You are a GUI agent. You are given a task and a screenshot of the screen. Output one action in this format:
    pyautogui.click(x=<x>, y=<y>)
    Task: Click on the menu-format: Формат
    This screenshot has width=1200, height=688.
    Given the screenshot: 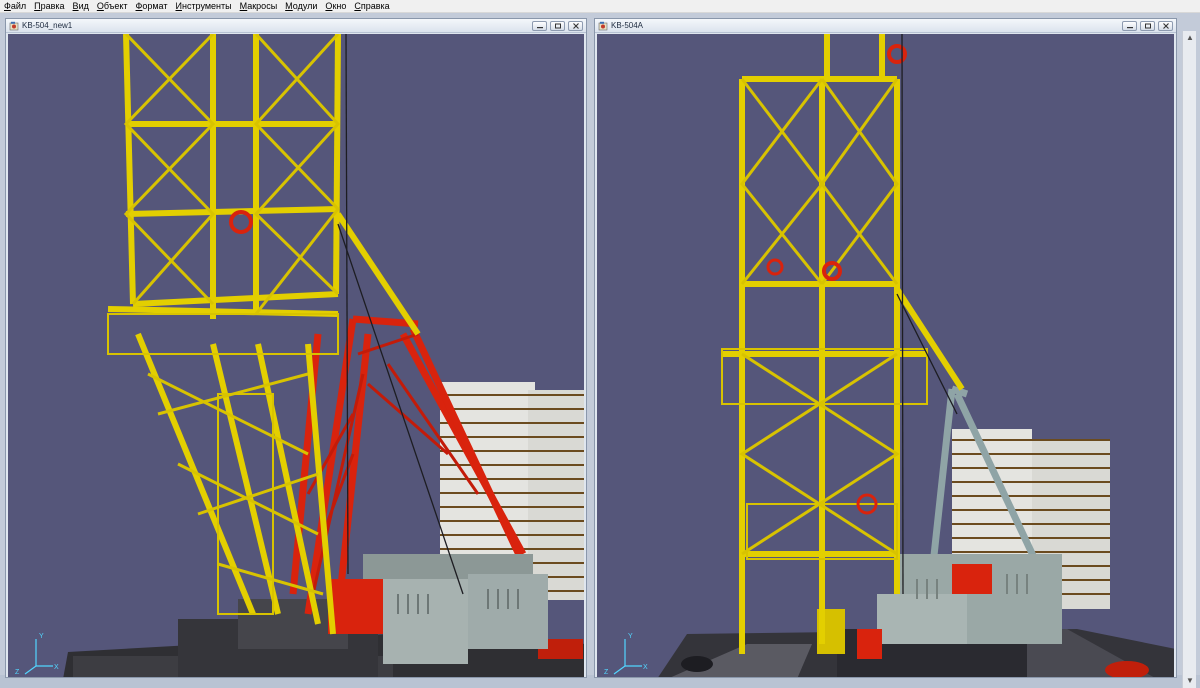 What is the action you would take?
    pyautogui.click(x=152, y=6)
    